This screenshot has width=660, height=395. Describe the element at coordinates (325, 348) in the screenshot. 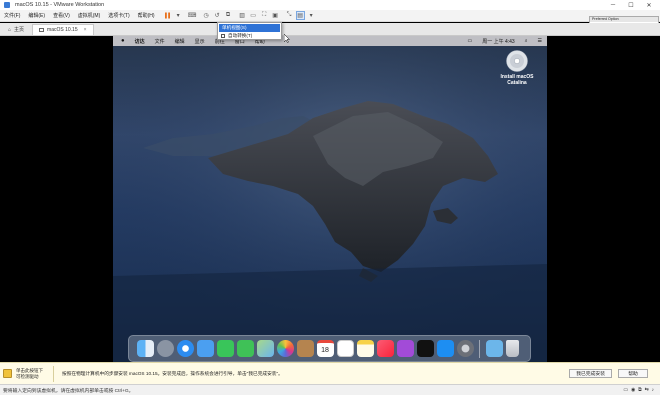

I see `calendar-icon: 18` at that location.